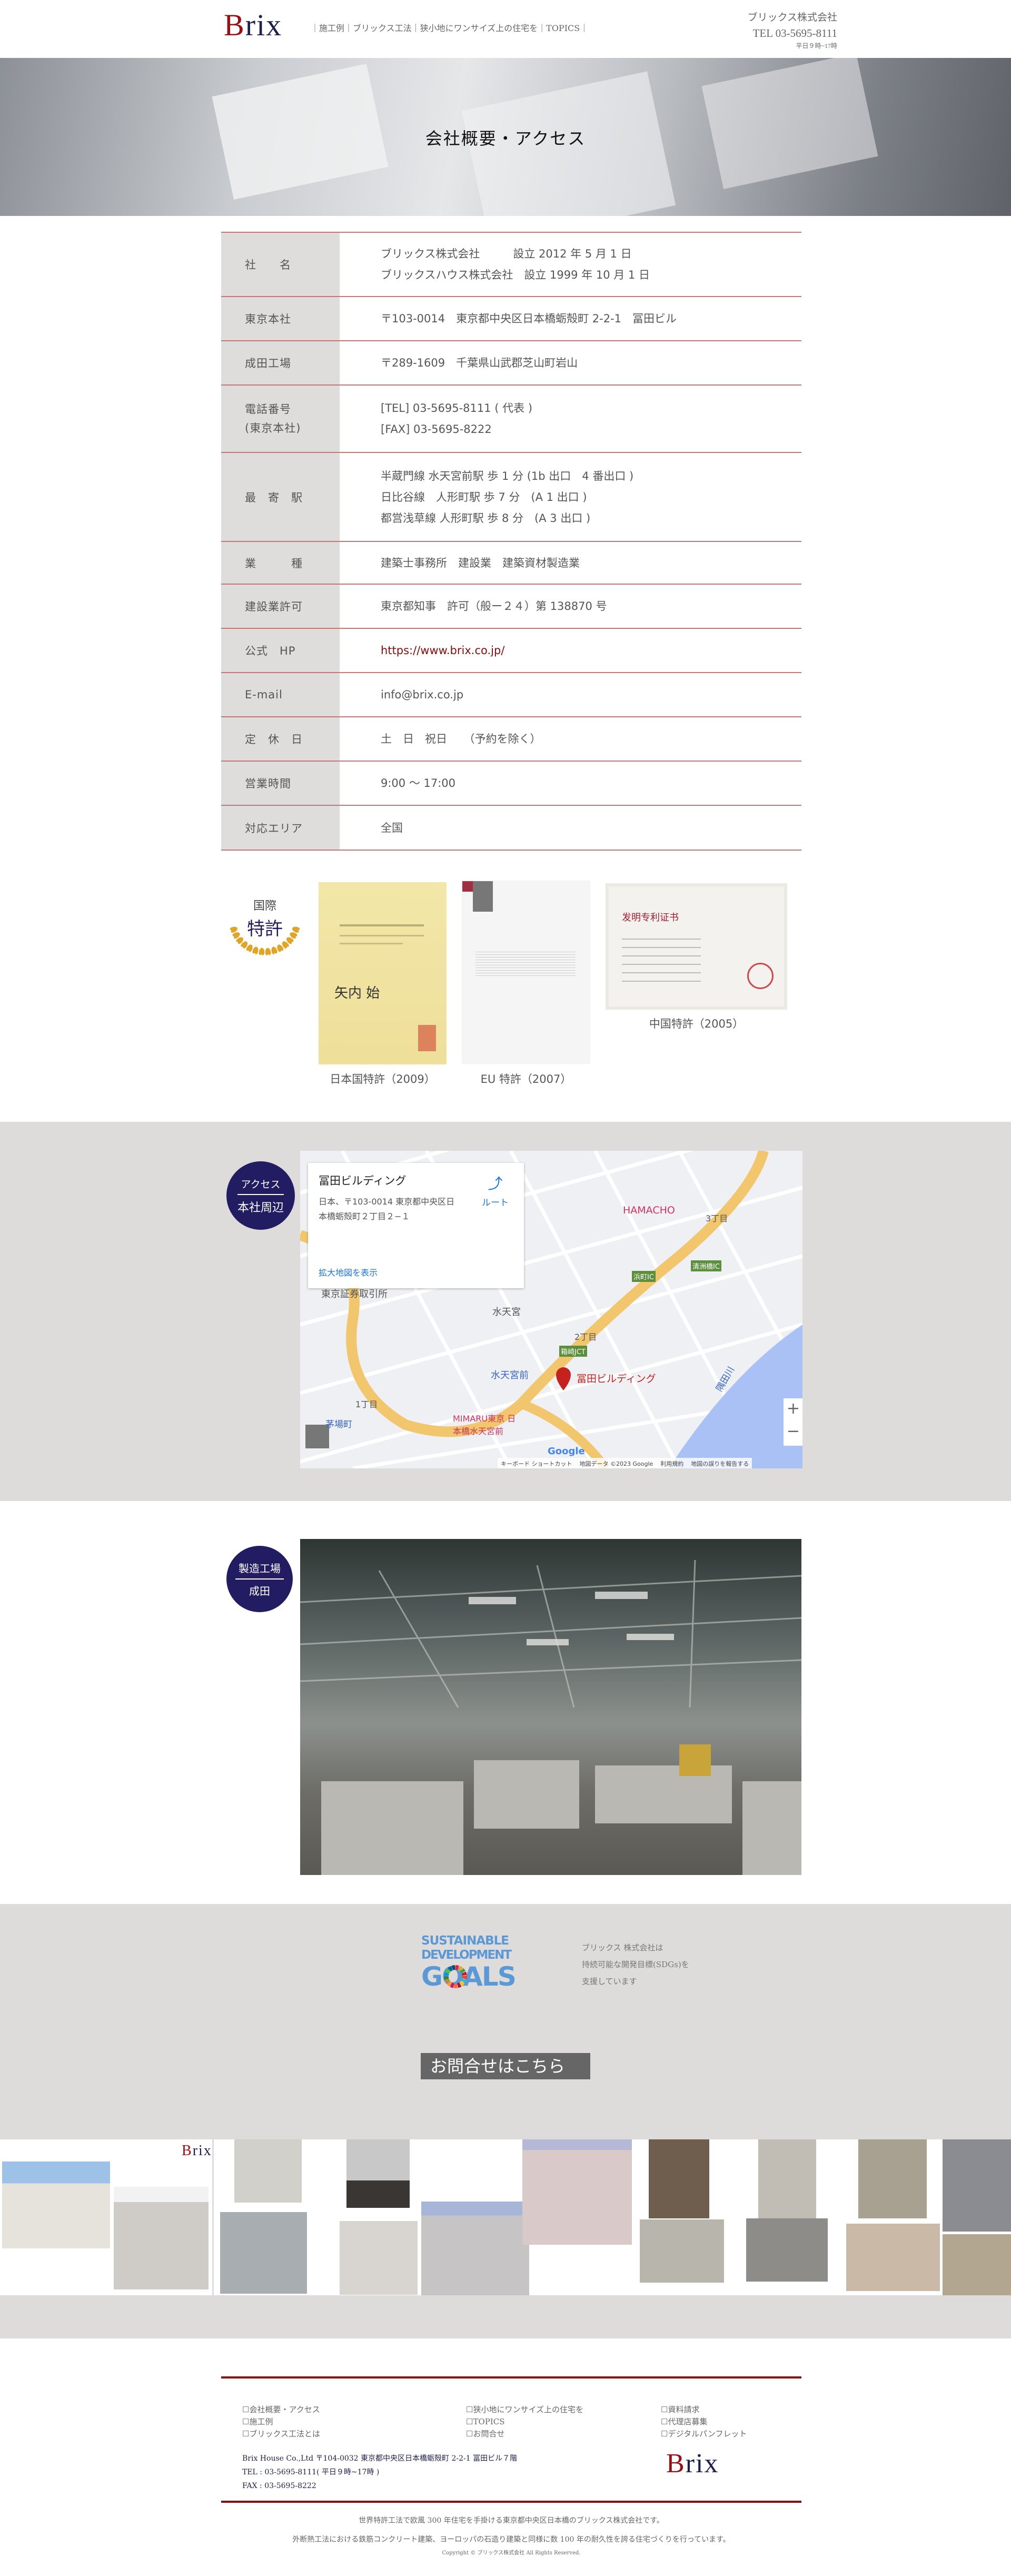 This screenshot has height=2576, width=1011. I want to click on footer-link: ☐会社概要・アクセス, so click(354, 2410).